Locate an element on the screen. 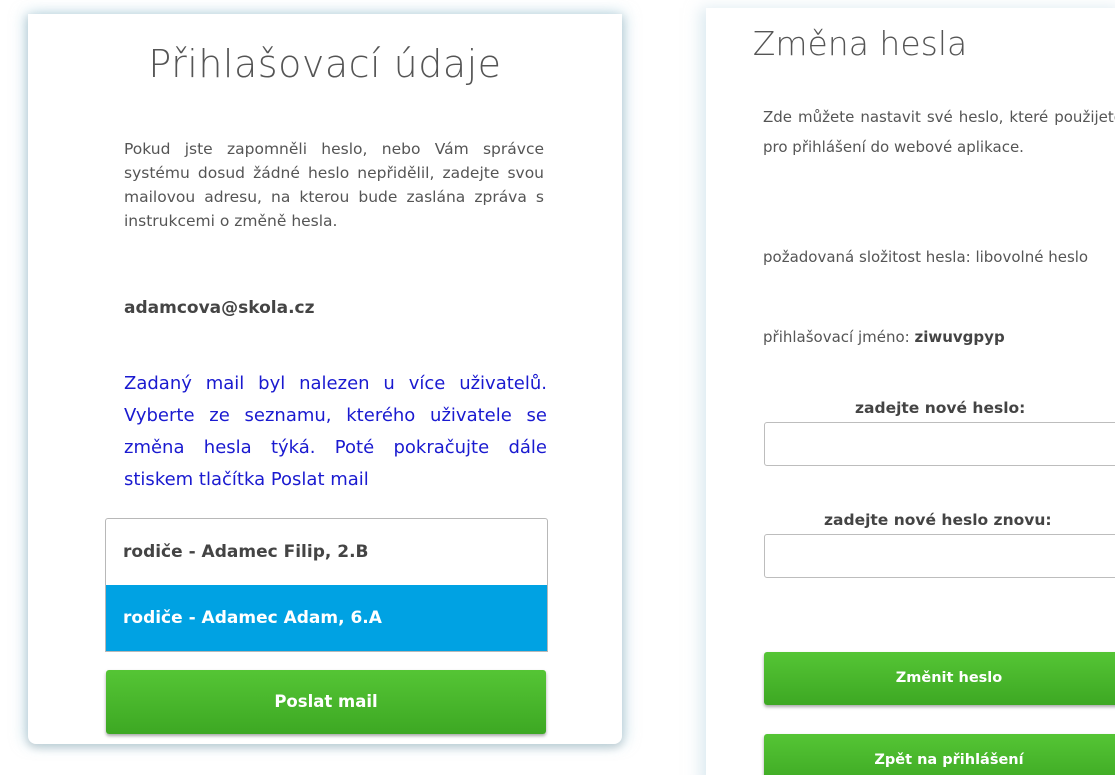 The height and width of the screenshot is (775, 1115). panel-title: Změna hesla is located at coordinates (860, 43).